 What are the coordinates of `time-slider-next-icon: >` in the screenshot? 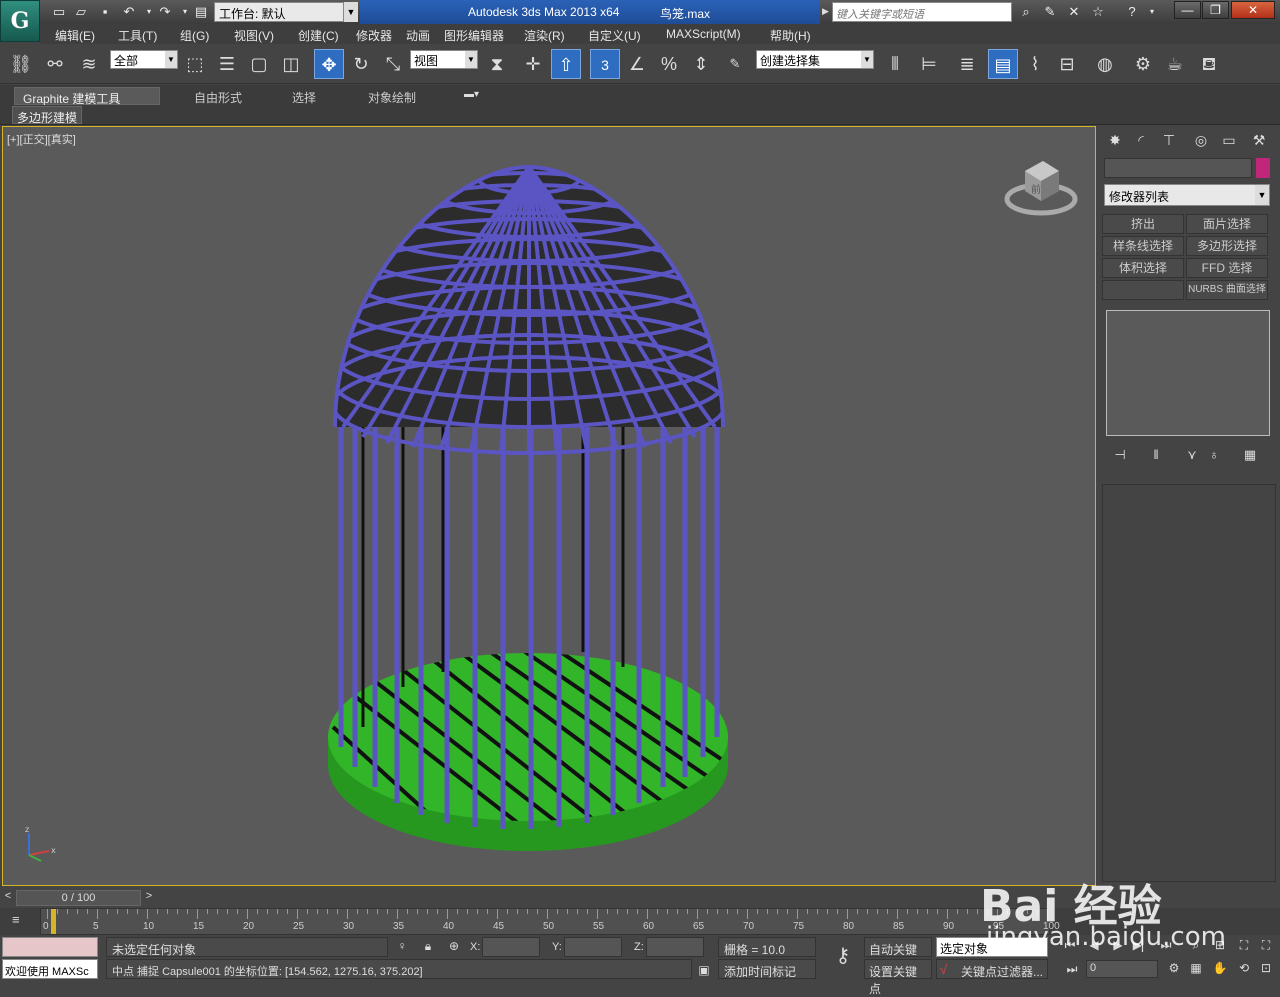 It's located at (149, 898).